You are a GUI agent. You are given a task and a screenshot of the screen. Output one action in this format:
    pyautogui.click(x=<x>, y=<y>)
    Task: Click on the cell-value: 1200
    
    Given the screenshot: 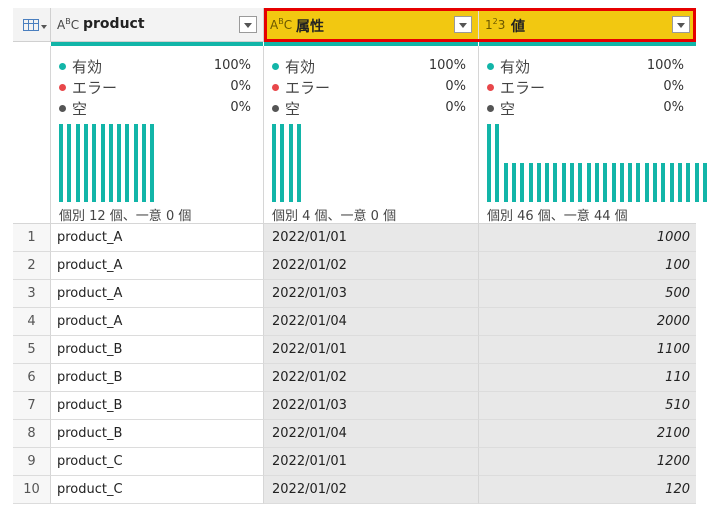 What is the action you would take?
    pyautogui.click(x=587, y=462)
    